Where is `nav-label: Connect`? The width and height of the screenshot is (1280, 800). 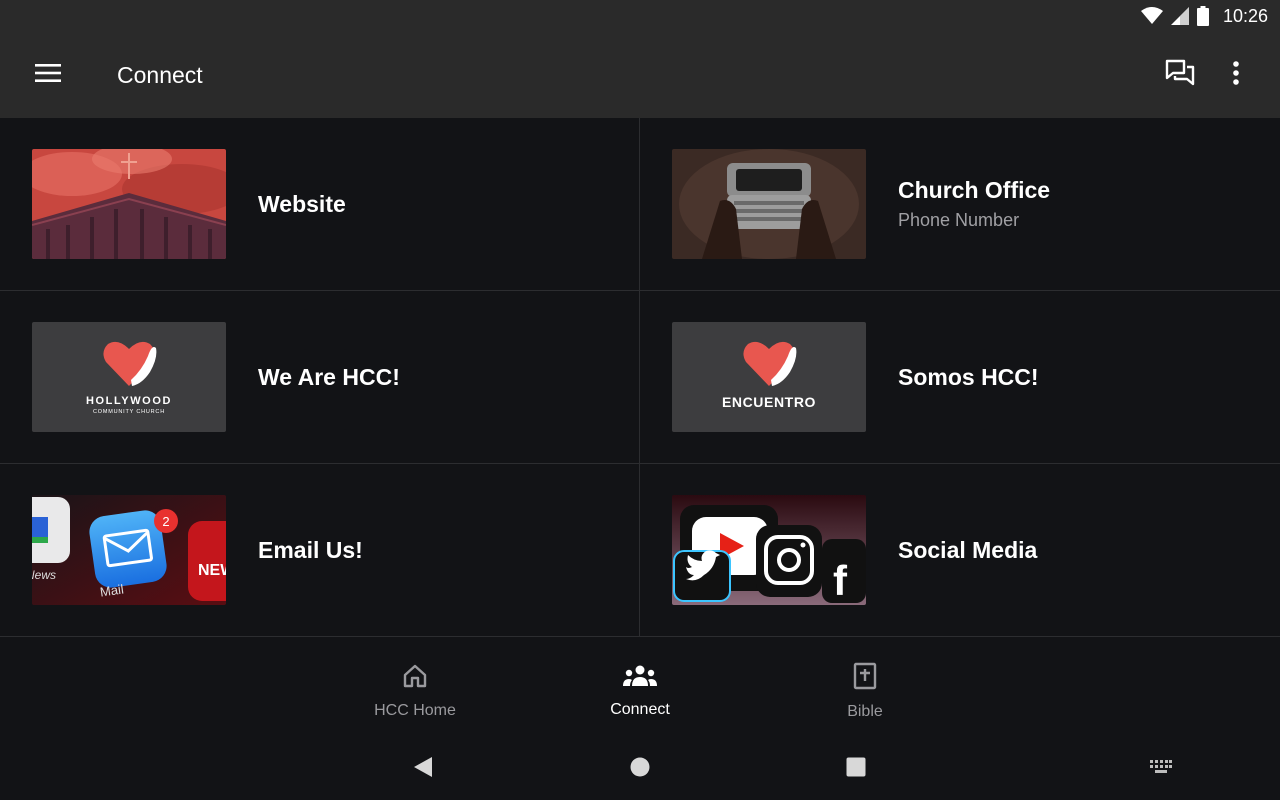 nav-label: Connect is located at coordinates (640, 709).